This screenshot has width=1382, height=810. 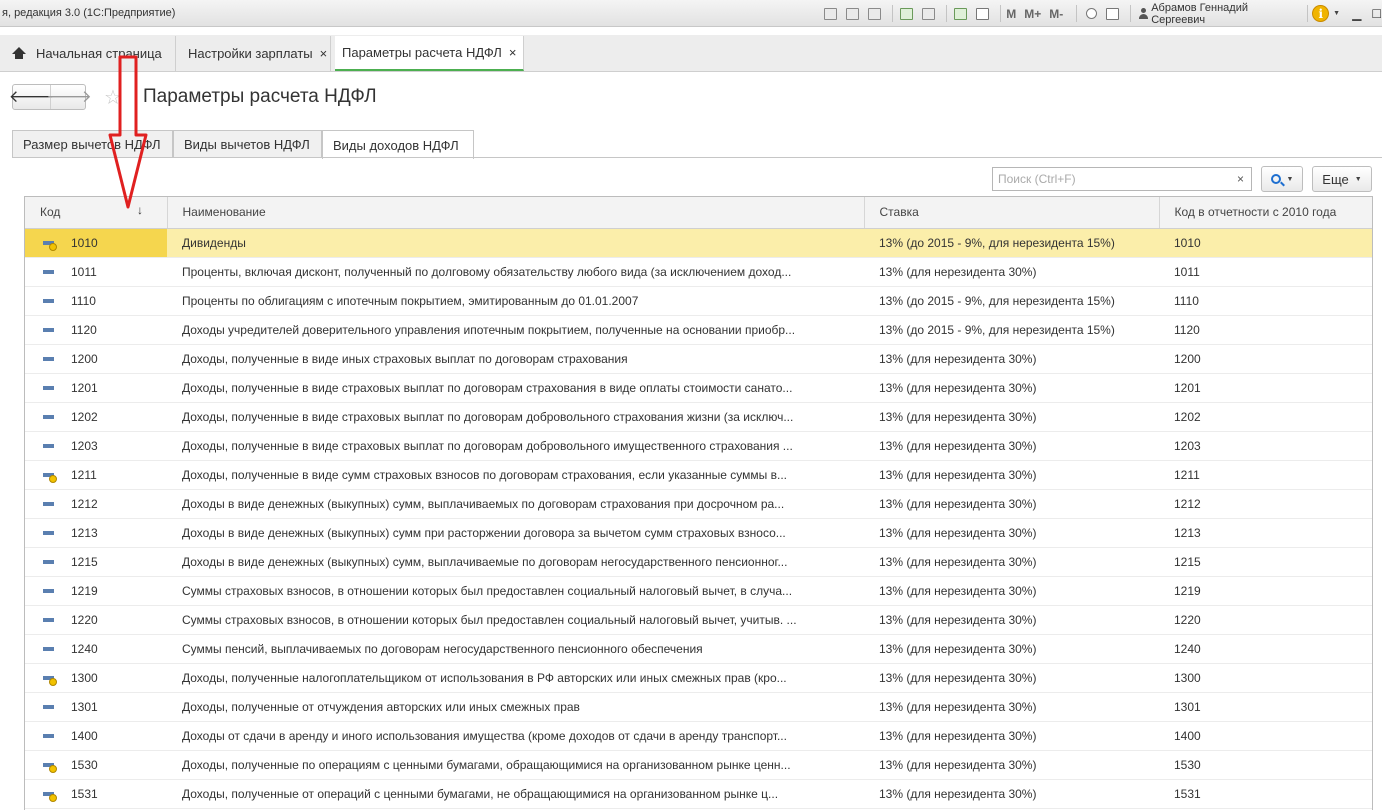 I want to click on search-input: Поиск (Ctrl+F), so click(x=1111, y=179).